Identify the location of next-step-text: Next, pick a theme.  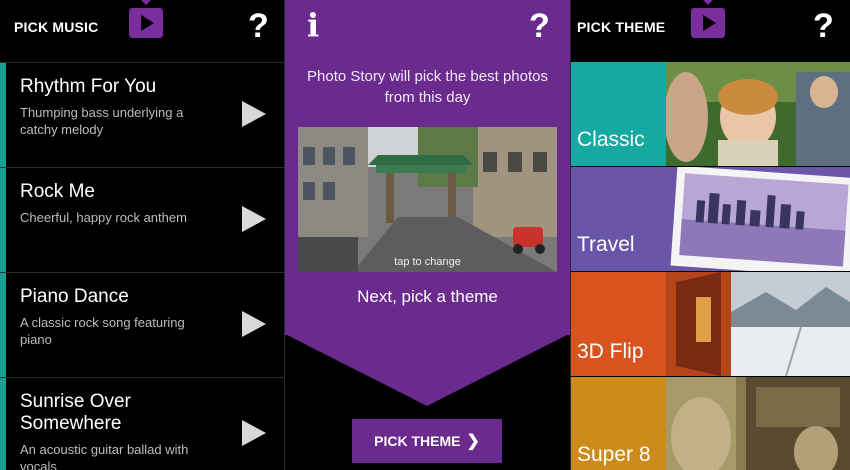
(427, 296).